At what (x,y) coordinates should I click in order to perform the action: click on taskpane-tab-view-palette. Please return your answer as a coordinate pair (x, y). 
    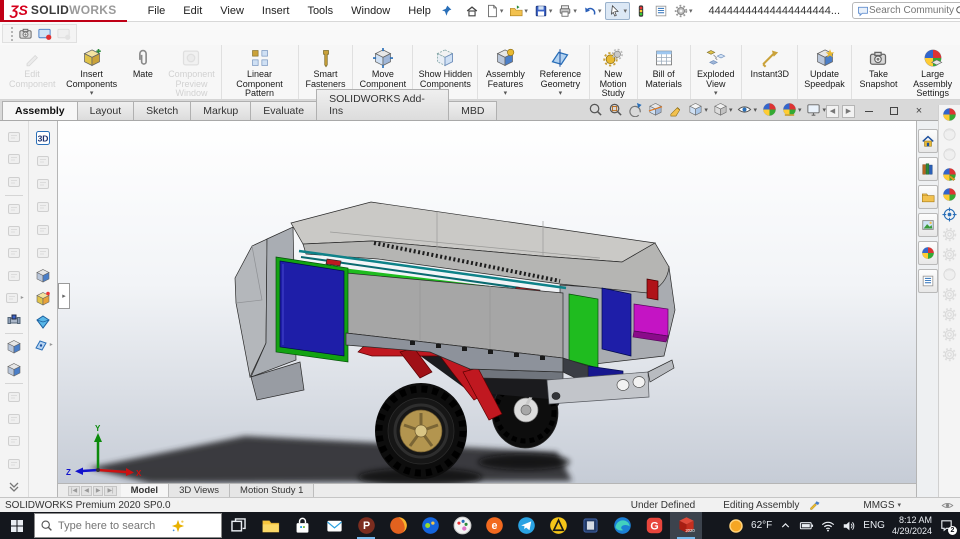
    Looking at the image, I should click on (927, 225).